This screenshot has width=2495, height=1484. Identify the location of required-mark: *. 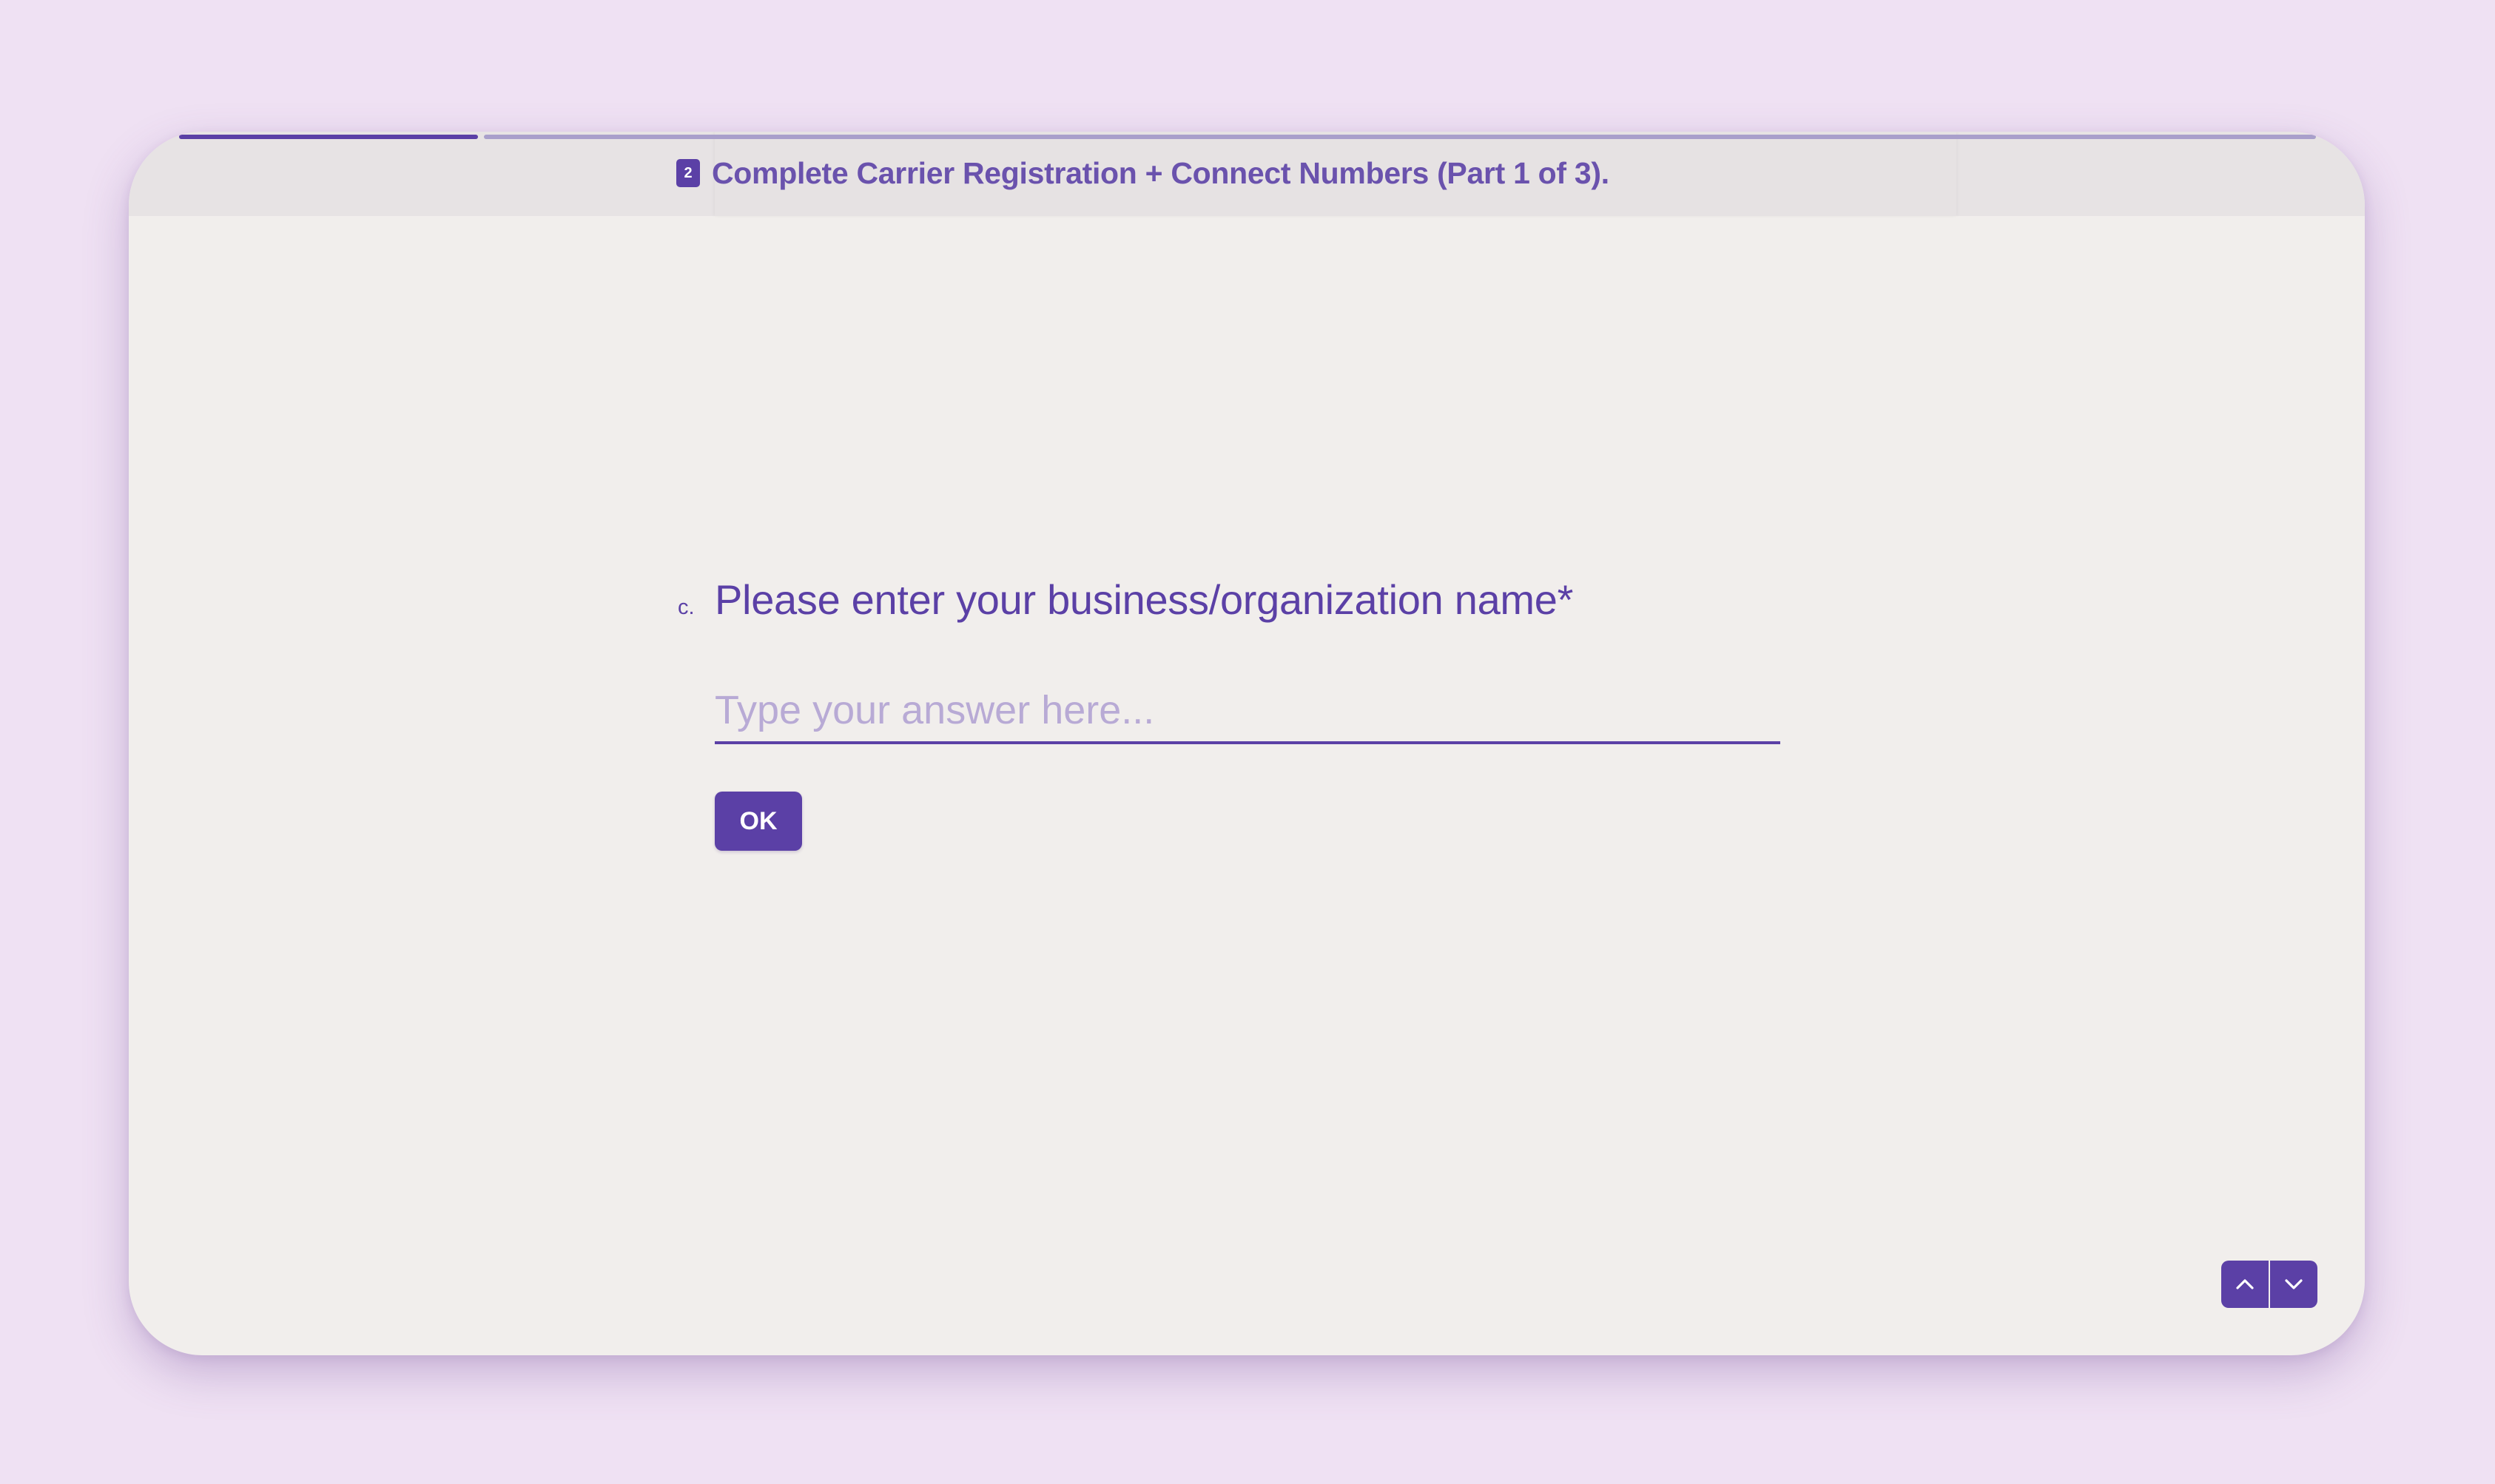
(1566, 599).